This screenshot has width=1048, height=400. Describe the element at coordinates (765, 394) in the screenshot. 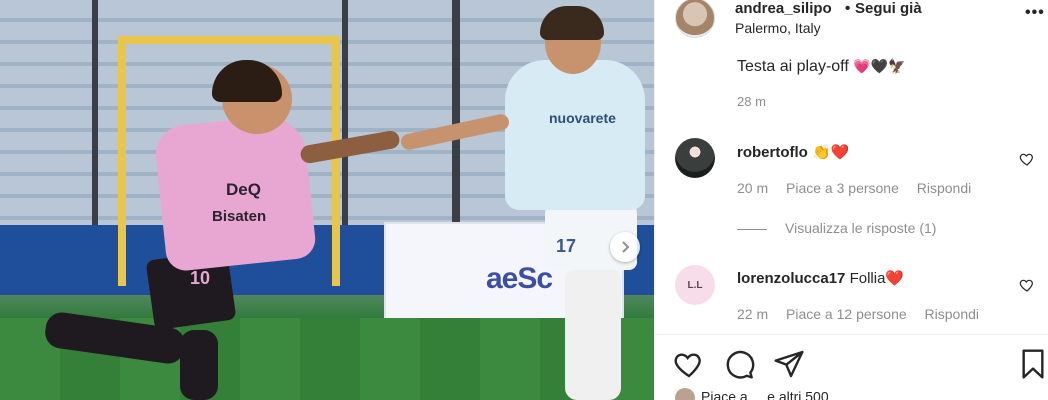

I see `post-likes-text: Piace a ... e altri 500` at that location.